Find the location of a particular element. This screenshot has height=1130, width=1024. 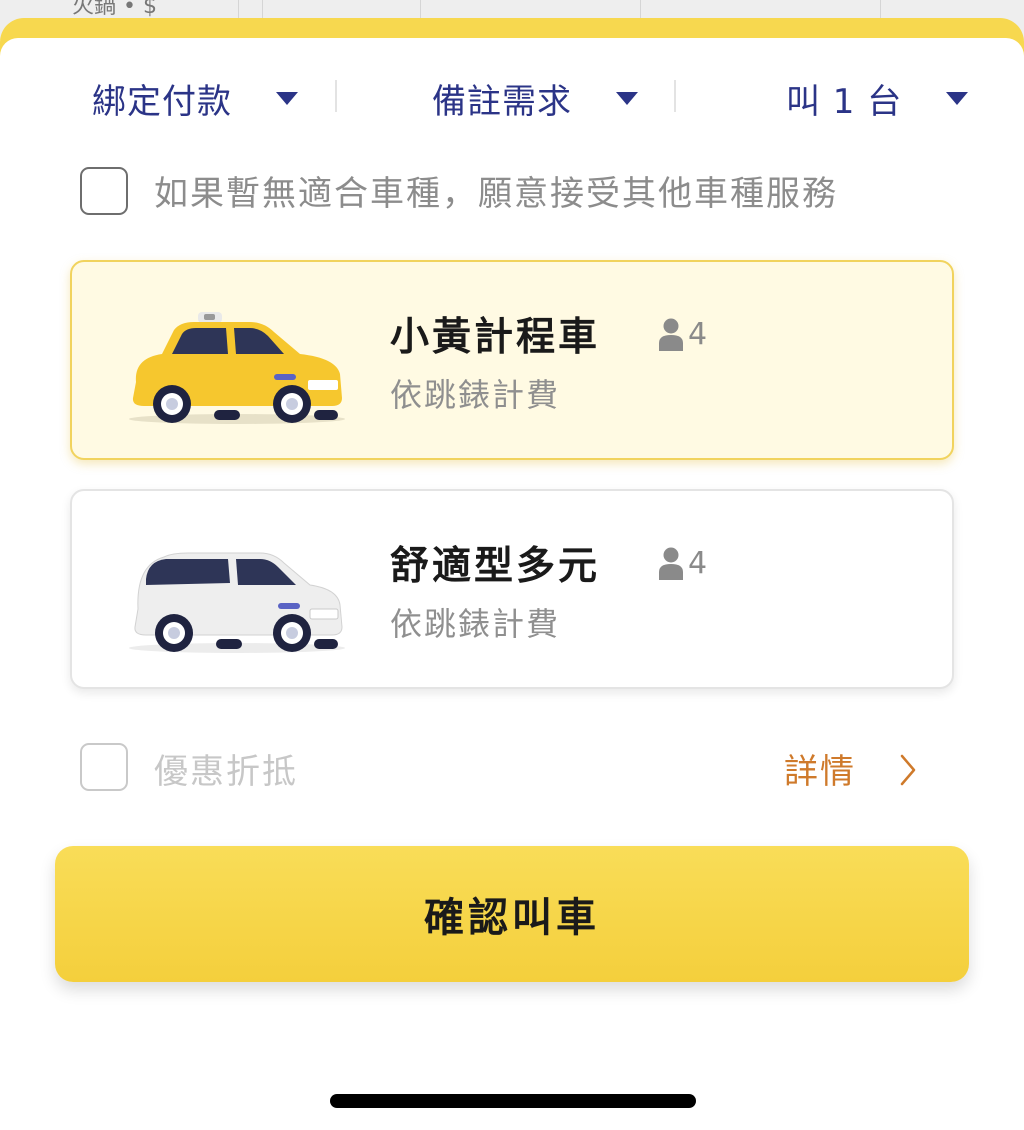

remark-dropdown-label: 備註需求 is located at coordinates (502, 101).